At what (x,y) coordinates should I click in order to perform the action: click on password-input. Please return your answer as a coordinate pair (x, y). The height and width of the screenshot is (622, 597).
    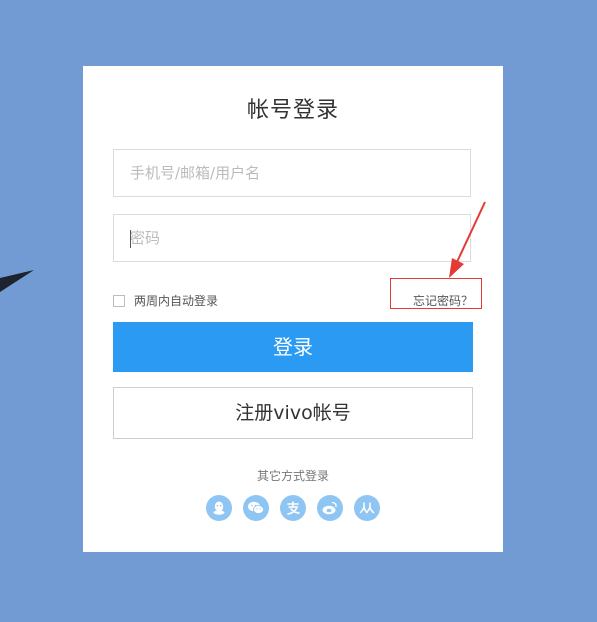
    Looking at the image, I should click on (292, 238).